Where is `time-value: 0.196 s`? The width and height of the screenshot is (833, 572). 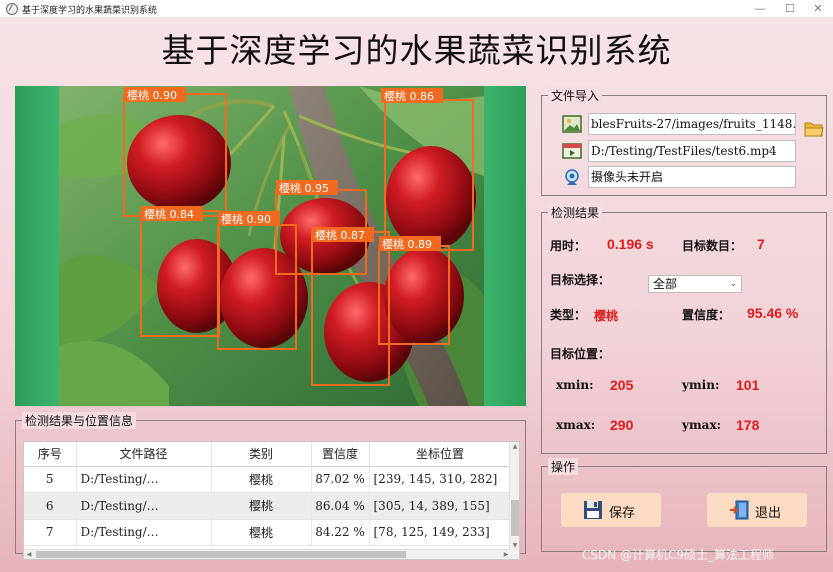 time-value: 0.196 s is located at coordinates (630, 244).